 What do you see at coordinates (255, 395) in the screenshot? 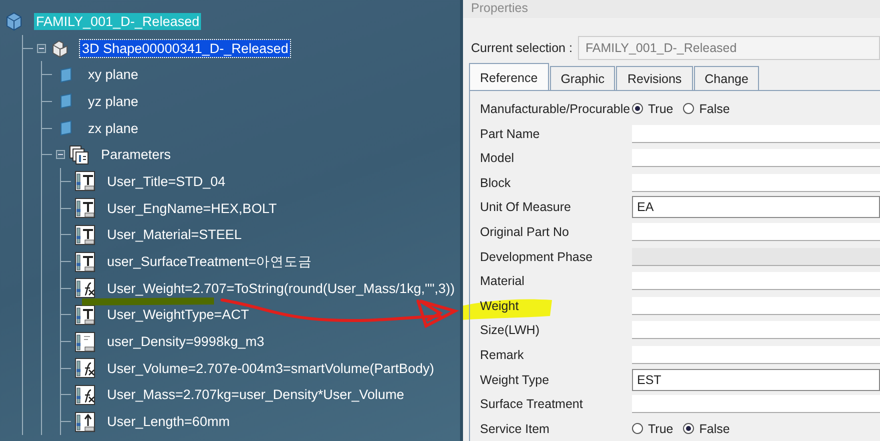
I see `tree-item: User_Mass=2.707kg=user_Density*User_Volume` at bounding box center [255, 395].